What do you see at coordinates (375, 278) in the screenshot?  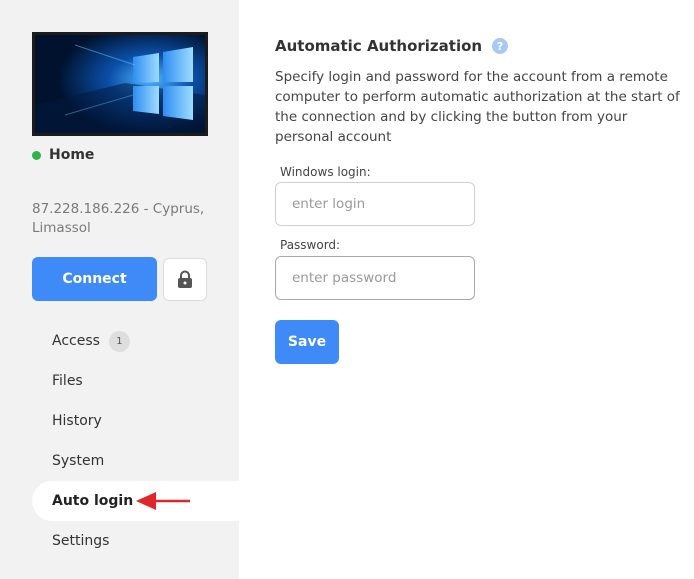 I see `password-input` at bounding box center [375, 278].